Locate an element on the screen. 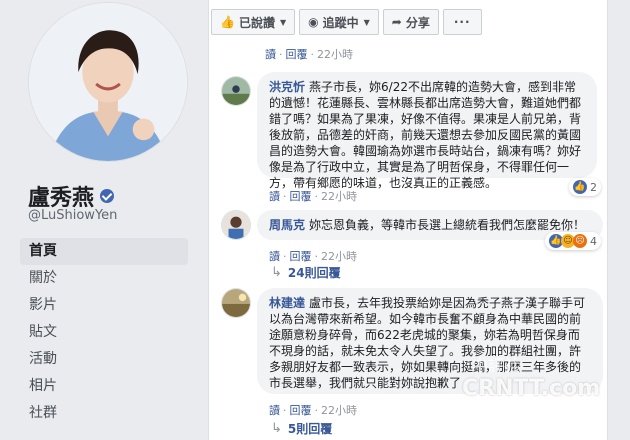 Image resolution: width=630 pixels, height=440 pixels. page-action-bar: 👍 已說讚 ▼ ◉ 追蹤中 ▼ ➦ 分享 ··· is located at coordinates (409, 22).